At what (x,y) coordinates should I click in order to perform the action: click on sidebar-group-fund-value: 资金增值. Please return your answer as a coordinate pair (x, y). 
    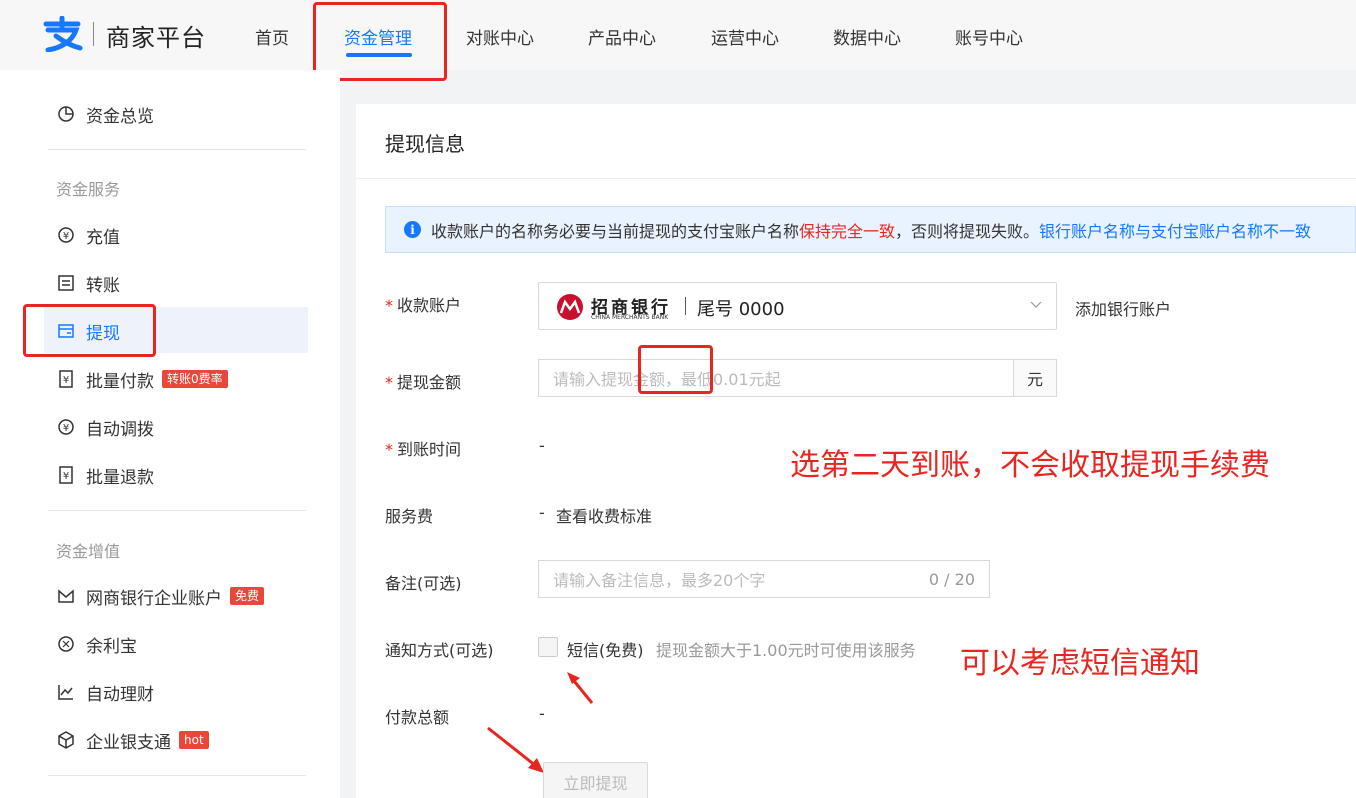
    Looking at the image, I should click on (88, 551).